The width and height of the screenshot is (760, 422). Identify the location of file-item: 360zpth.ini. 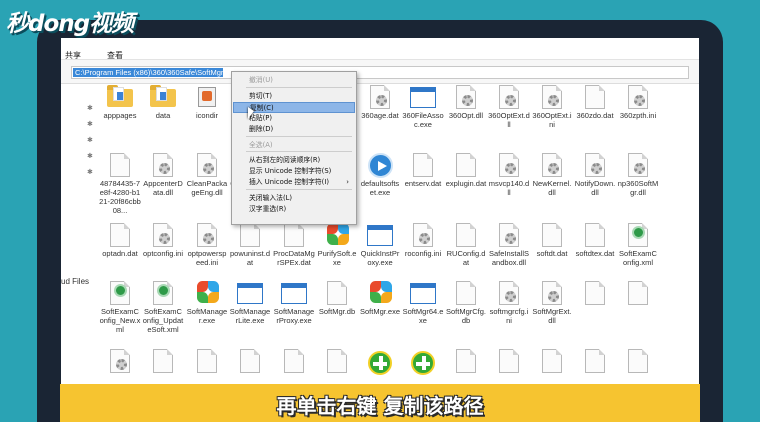
(638, 102).